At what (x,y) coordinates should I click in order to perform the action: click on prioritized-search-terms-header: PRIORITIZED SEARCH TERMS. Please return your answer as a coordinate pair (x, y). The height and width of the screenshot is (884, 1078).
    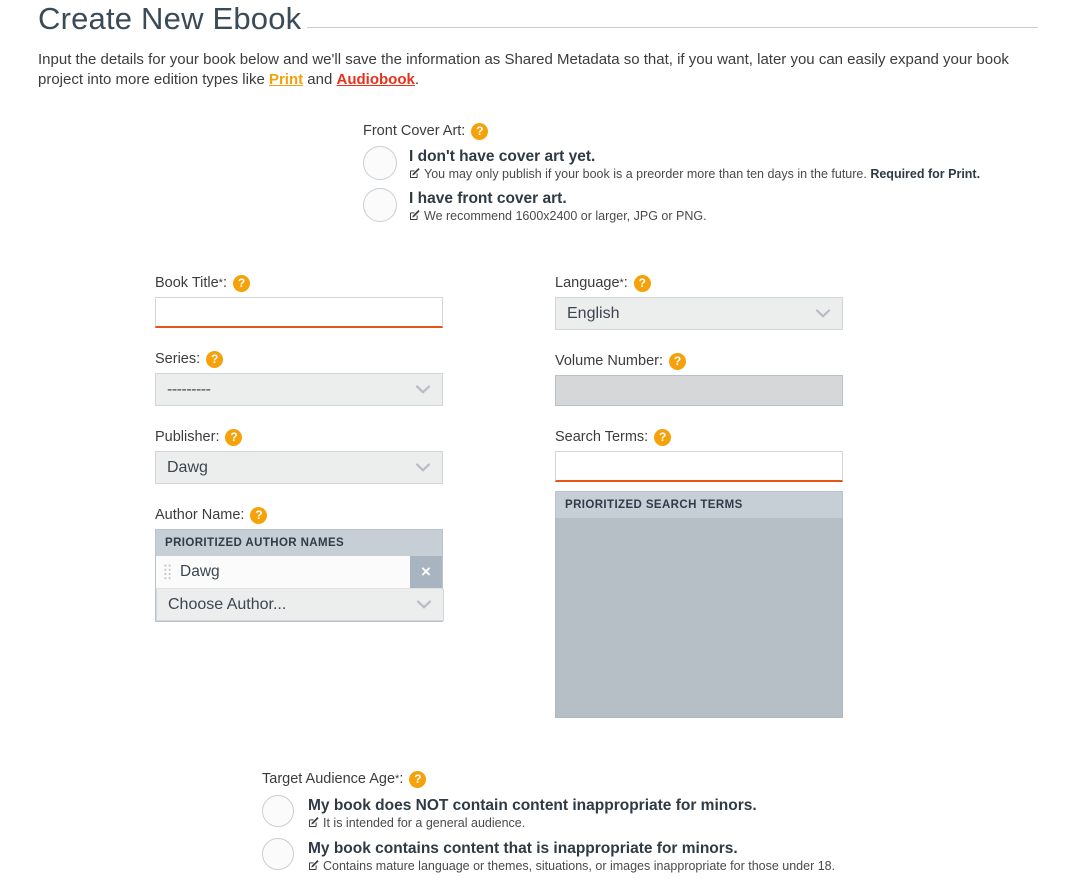
    Looking at the image, I should click on (699, 504).